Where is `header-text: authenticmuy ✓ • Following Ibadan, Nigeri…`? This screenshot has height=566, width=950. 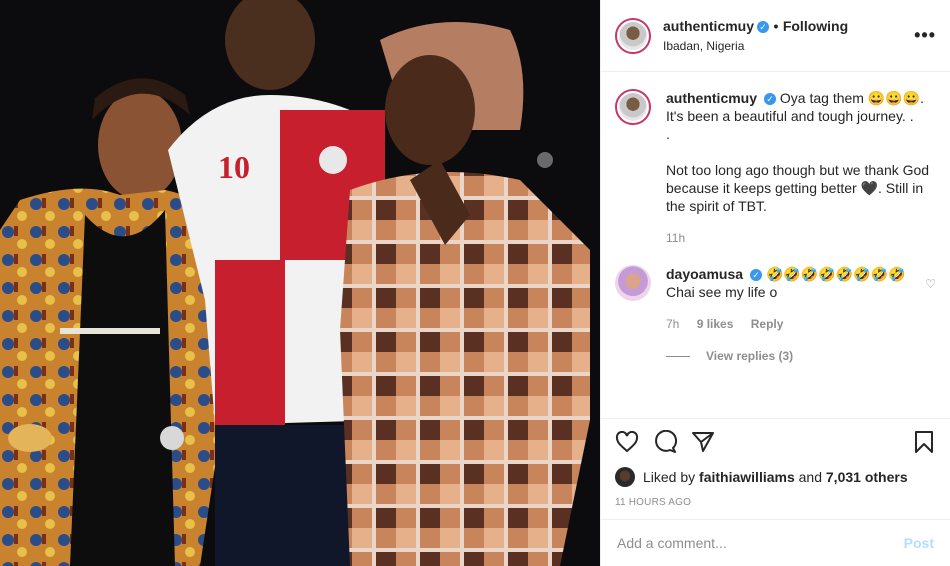 header-text: authenticmuy ✓ • Following Ibadan, Nigeri… is located at coordinates (788, 35).